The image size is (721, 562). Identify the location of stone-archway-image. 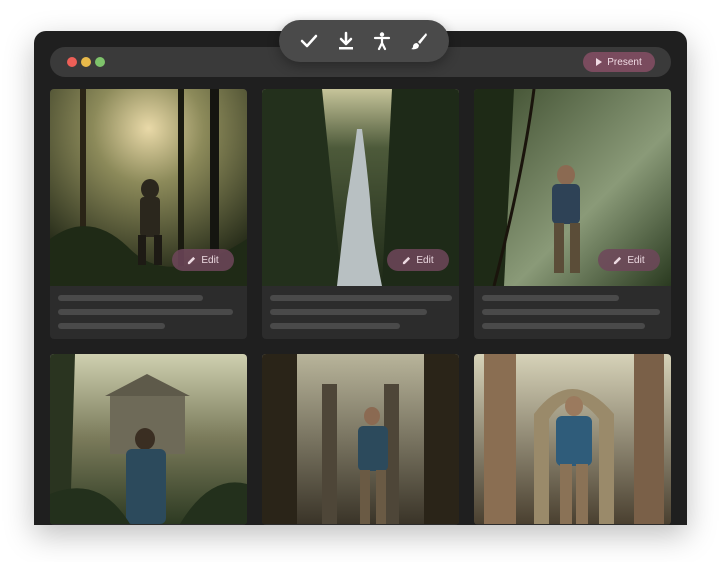
(572, 439).